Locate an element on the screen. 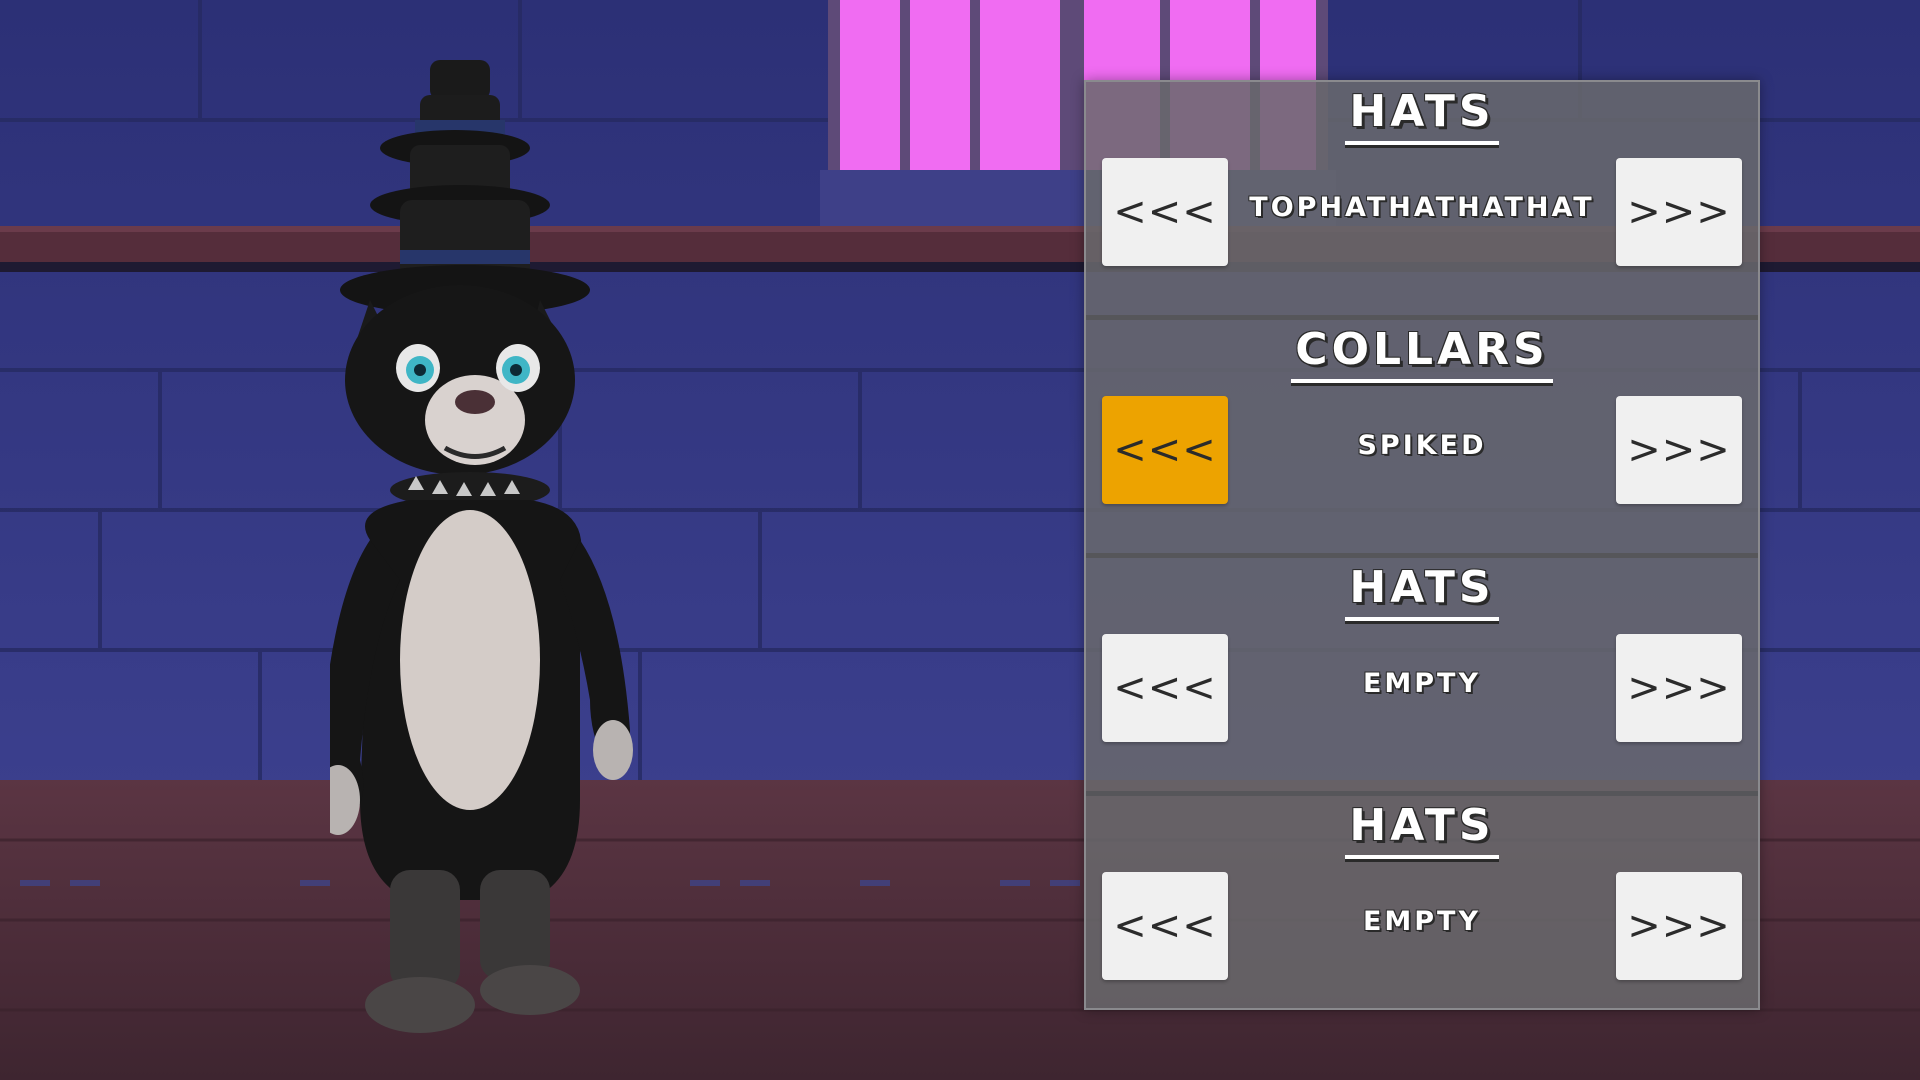  collars-prev-button: <<< is located at coordinates (1165, 450).